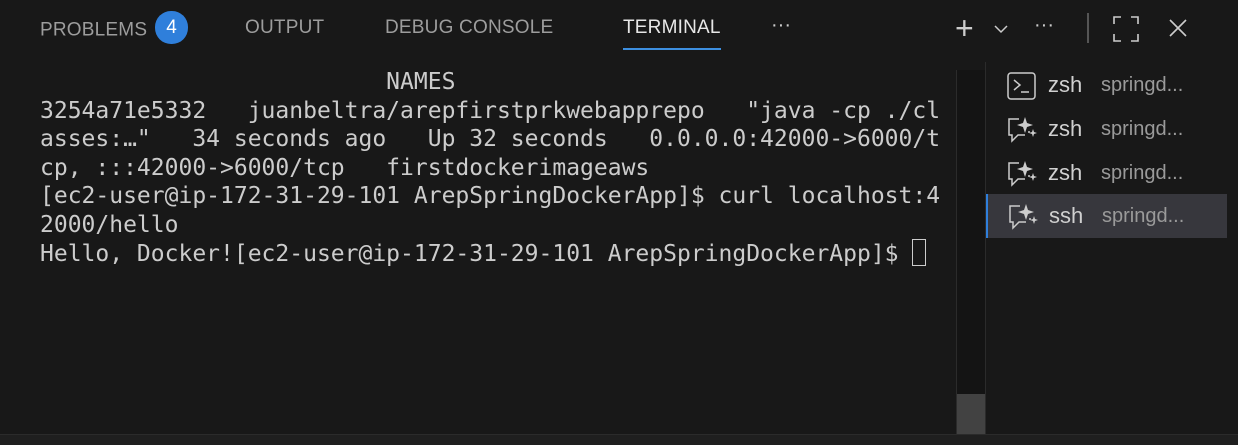 The width and height of the screenshot is (1238, 445). What do you see at coordinates (1044, 25) in the screenshot?
I see `more-actions-icon: ···` at bounding box center [1044, 25].